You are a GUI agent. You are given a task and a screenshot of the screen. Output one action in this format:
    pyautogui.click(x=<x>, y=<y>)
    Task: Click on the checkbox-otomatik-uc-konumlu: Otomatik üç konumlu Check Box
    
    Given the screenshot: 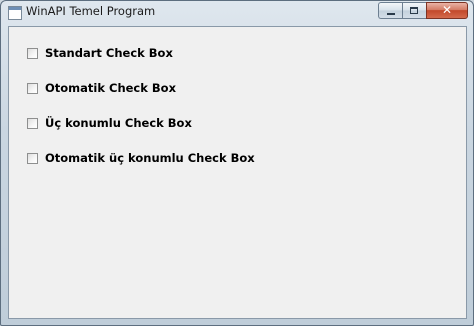 What is the action you would take?
    pyautogui.click(x=141, y=158)
    